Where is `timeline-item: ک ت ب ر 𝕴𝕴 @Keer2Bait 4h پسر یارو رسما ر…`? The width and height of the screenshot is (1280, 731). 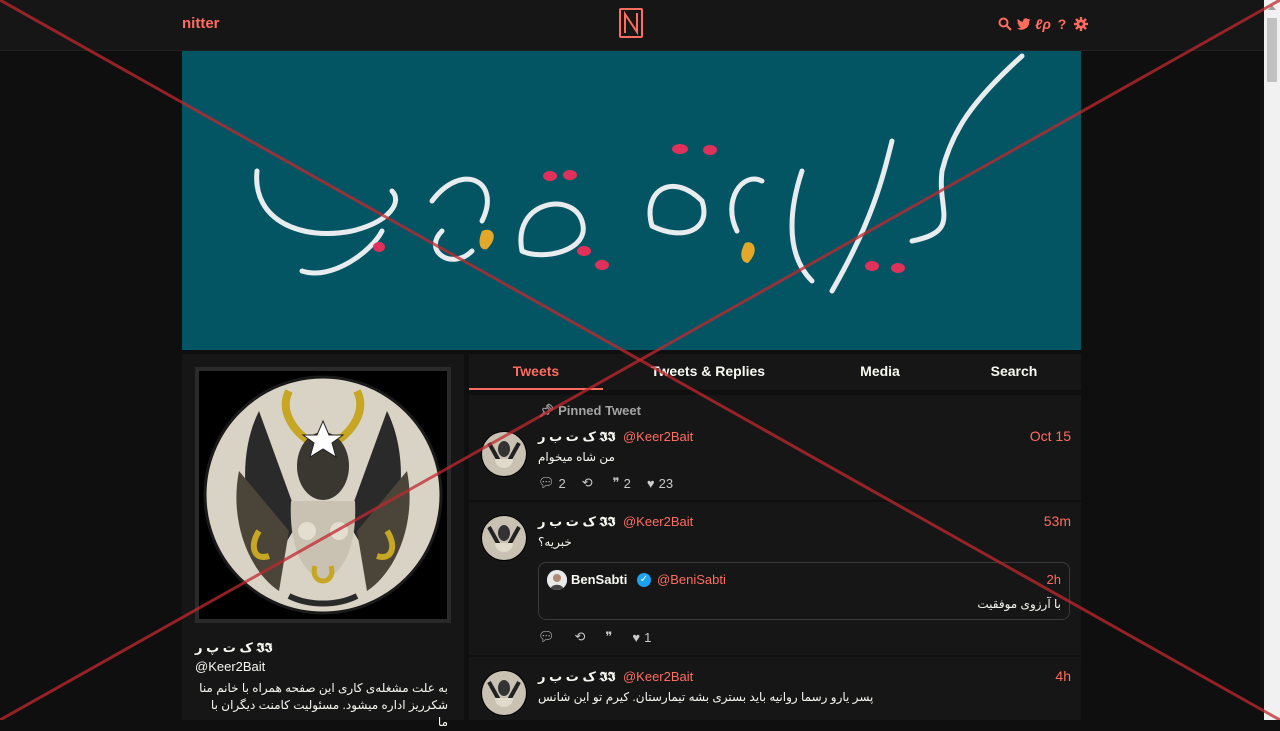 timeline-item: ک ت ب ر 𝕴𝕴 @Keer2Bait 4h پسر یارو رسما ر… is located at coordinates (775, 688).